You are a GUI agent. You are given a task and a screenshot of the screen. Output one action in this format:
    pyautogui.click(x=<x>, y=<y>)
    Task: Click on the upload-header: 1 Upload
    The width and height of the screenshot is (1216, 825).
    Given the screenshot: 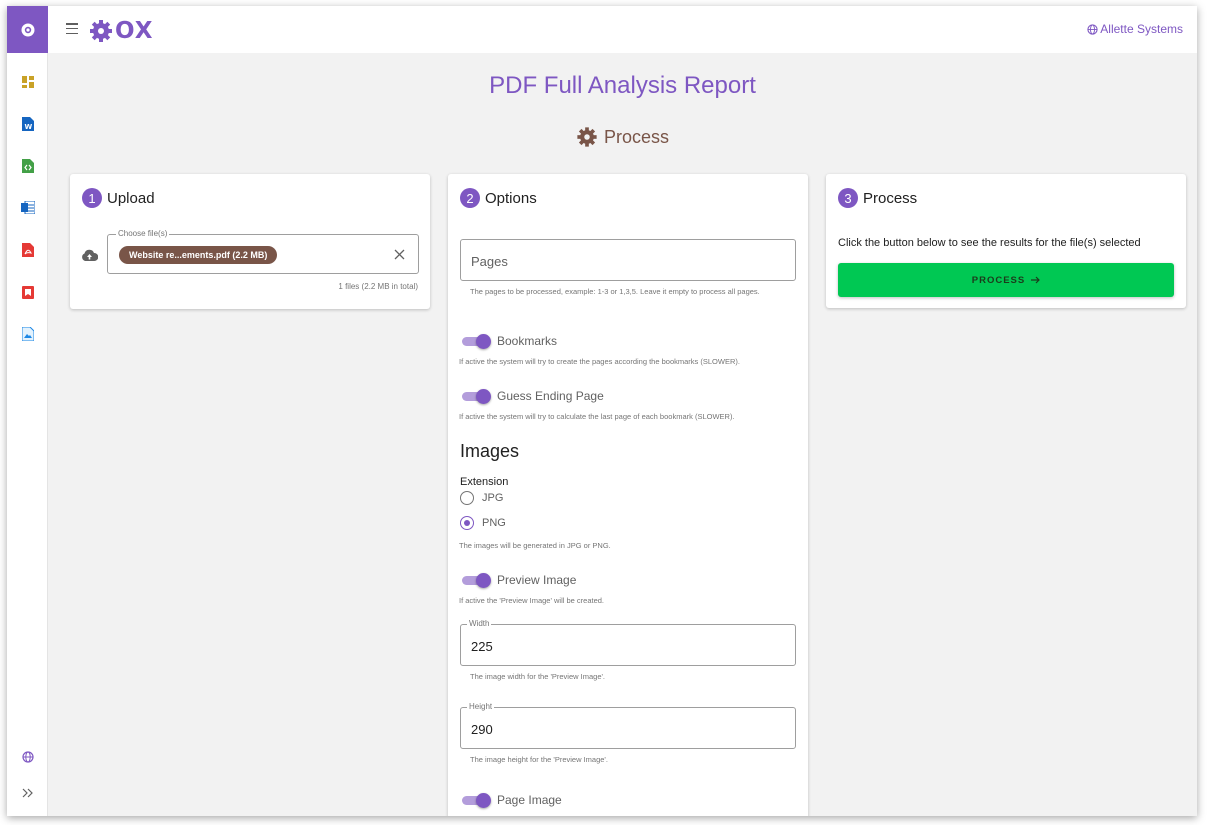 What is the action you would take?
    pyautogui.click(x=118, y=198)
    